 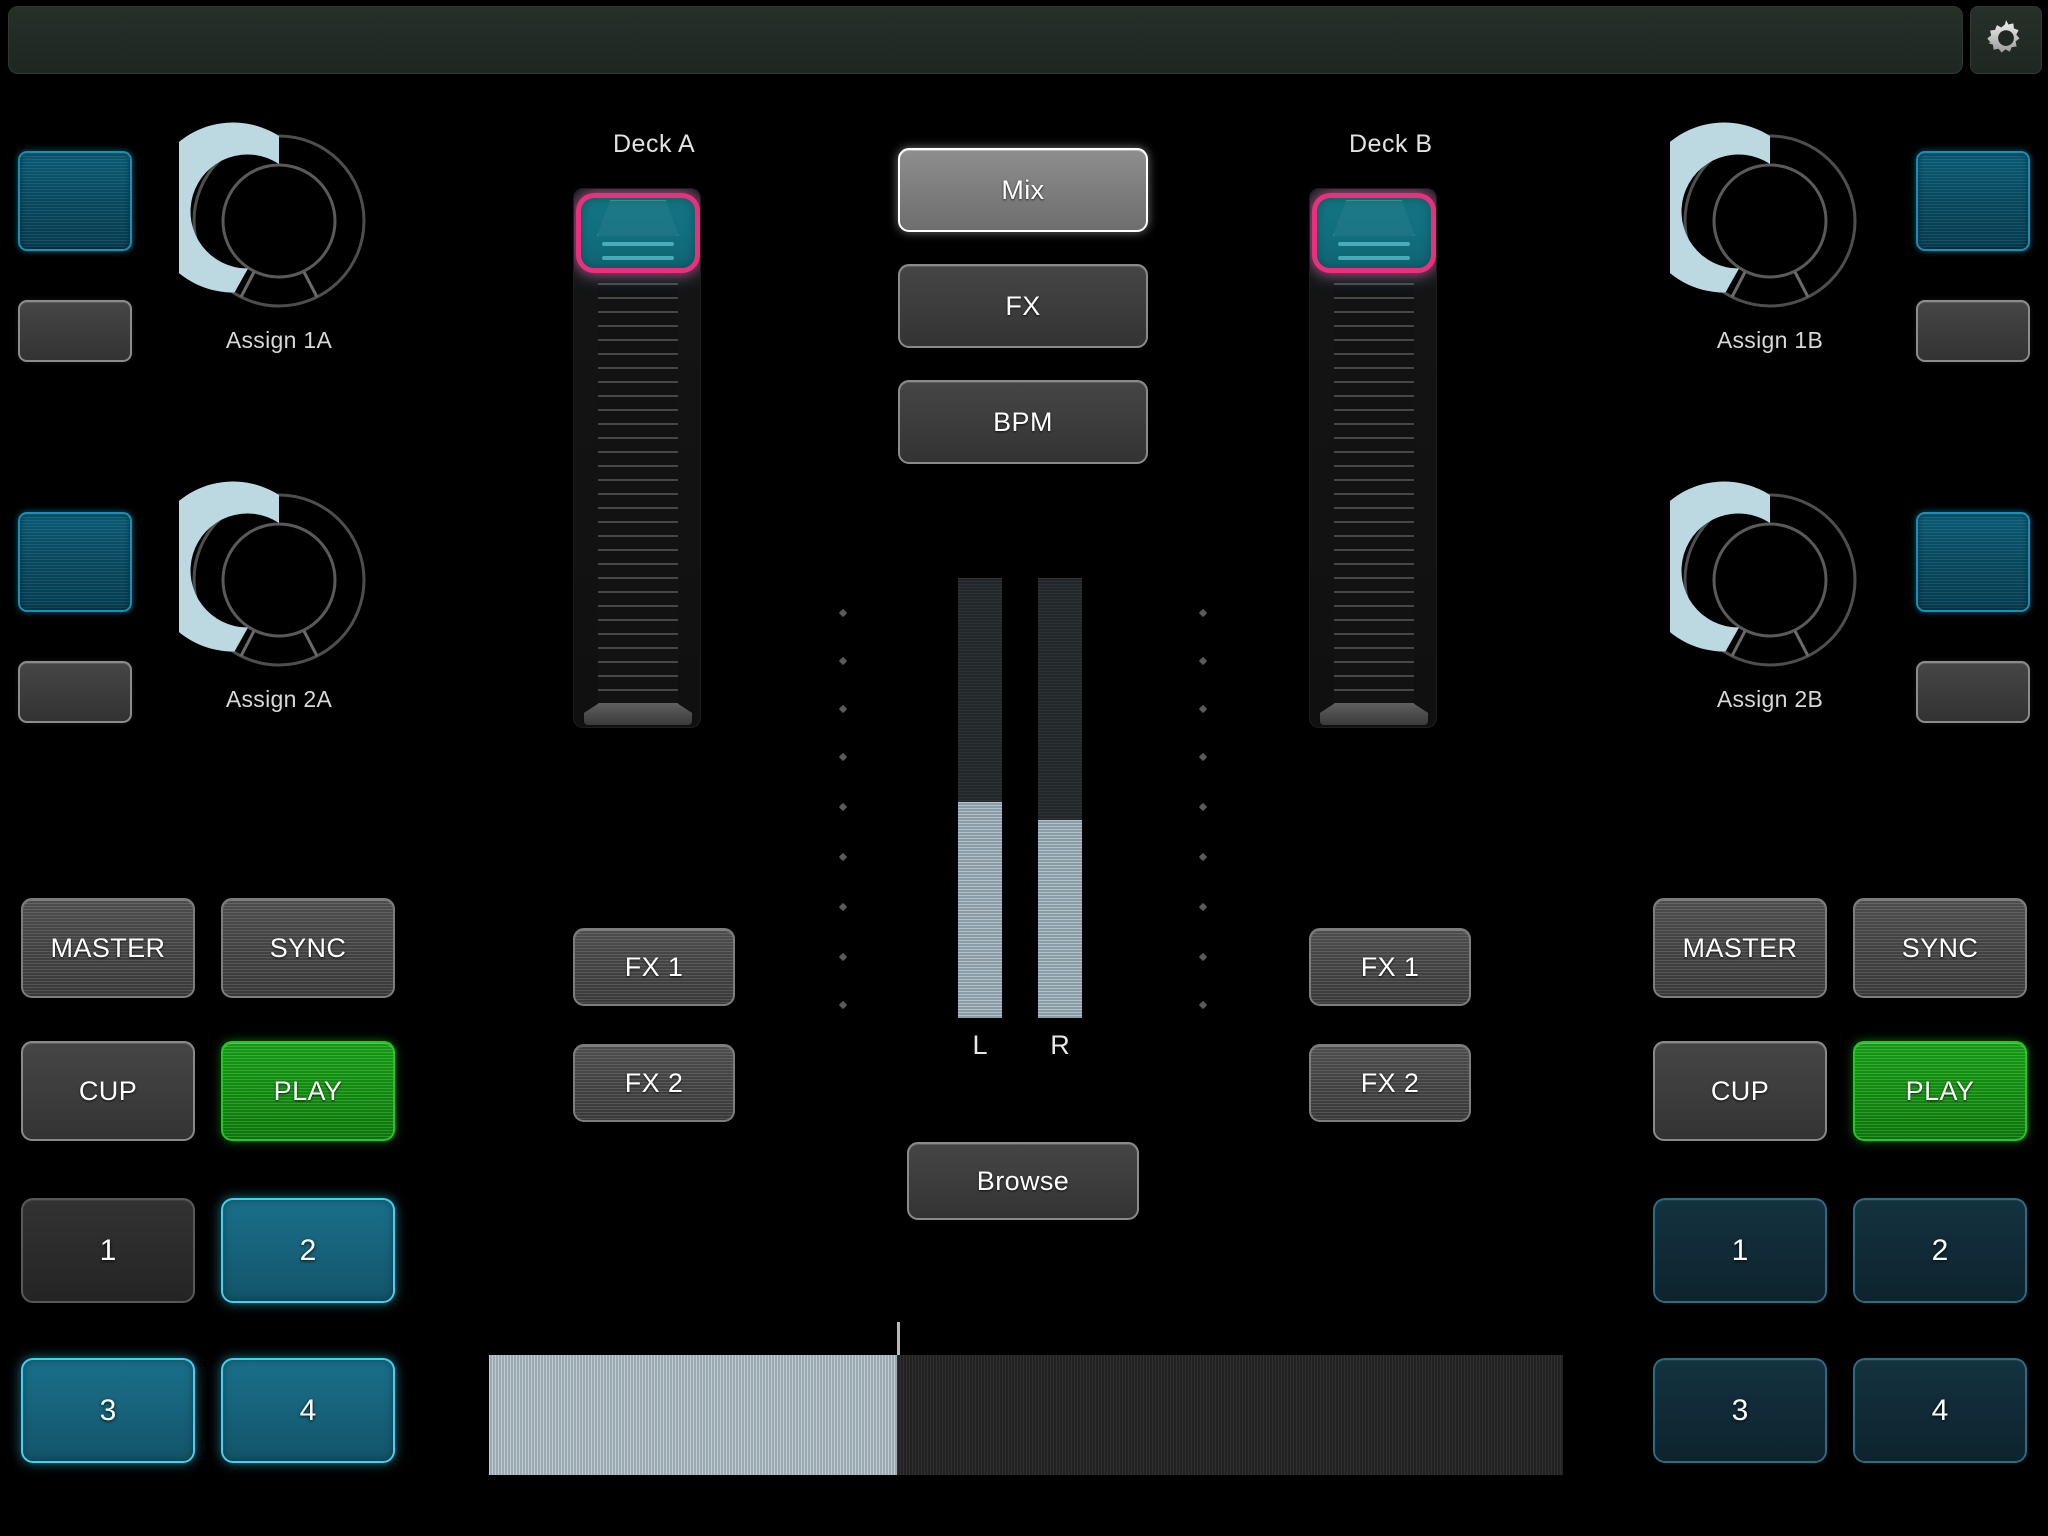 I want to click on deck-b-fx2-button: FX 2, so click(x=1390, y=1083).